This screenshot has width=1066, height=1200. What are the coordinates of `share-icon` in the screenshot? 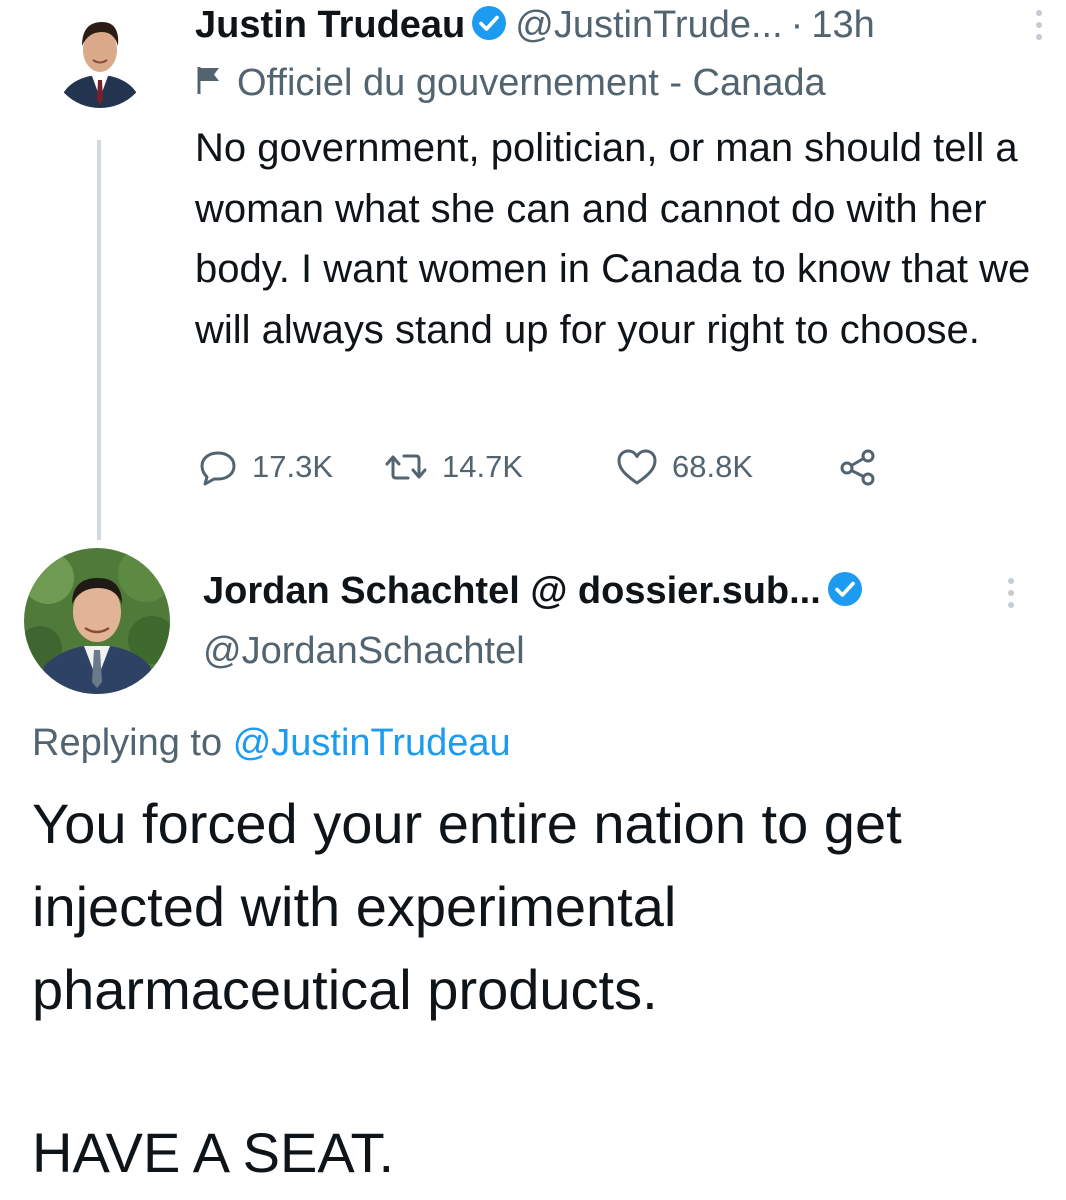 It's located at (857, 467).